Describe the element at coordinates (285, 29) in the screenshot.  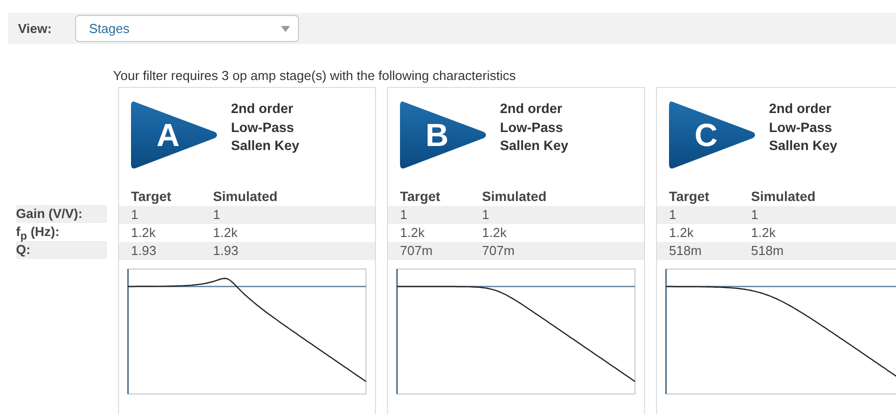
I see `caret-icon` at that location.